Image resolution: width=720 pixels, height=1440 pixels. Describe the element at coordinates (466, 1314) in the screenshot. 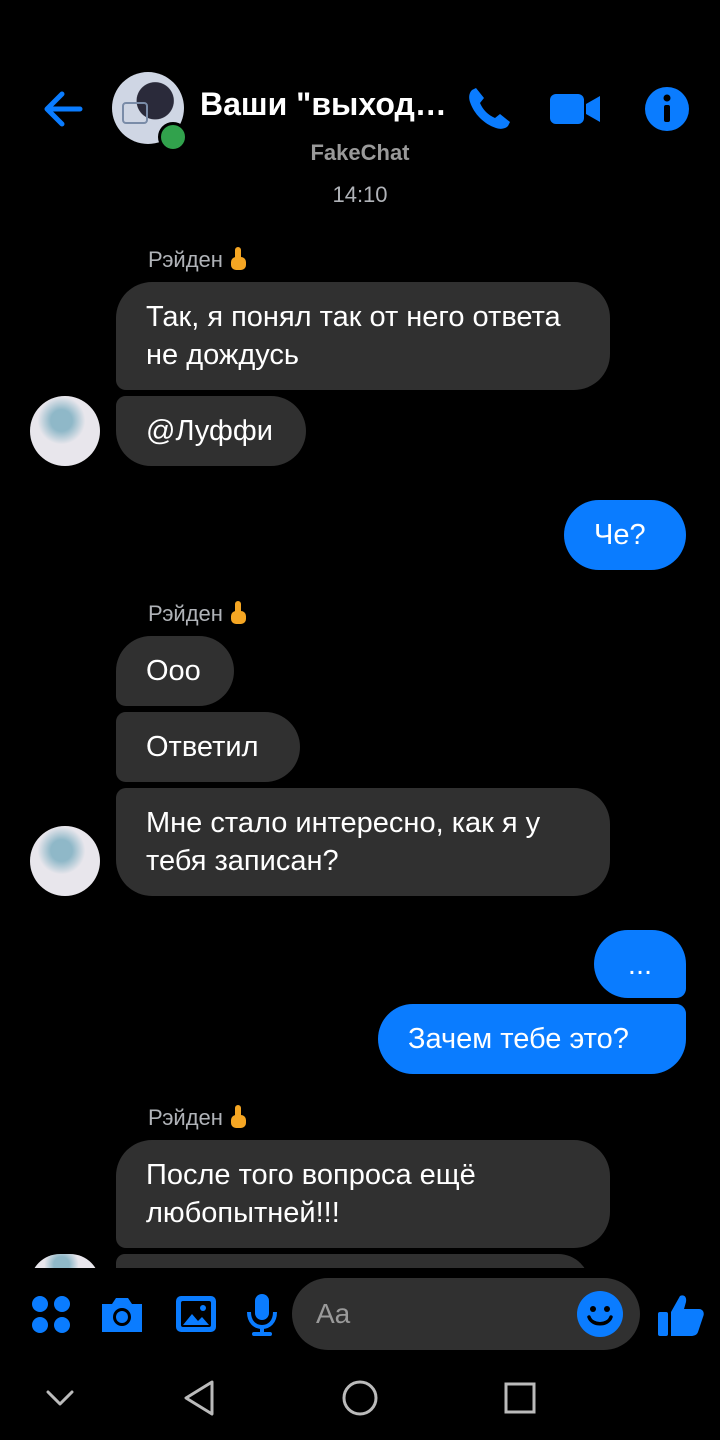

I see `message-input: Aa` at that location.